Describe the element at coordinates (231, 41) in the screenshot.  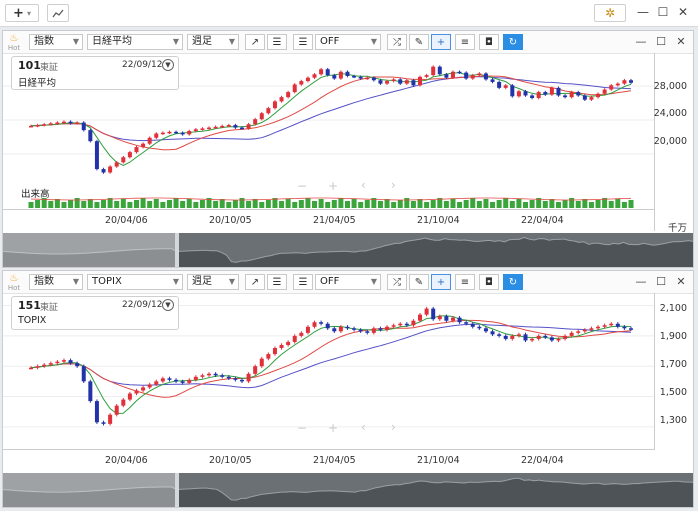
I see `chevron-down-icon: ▼` at that location.